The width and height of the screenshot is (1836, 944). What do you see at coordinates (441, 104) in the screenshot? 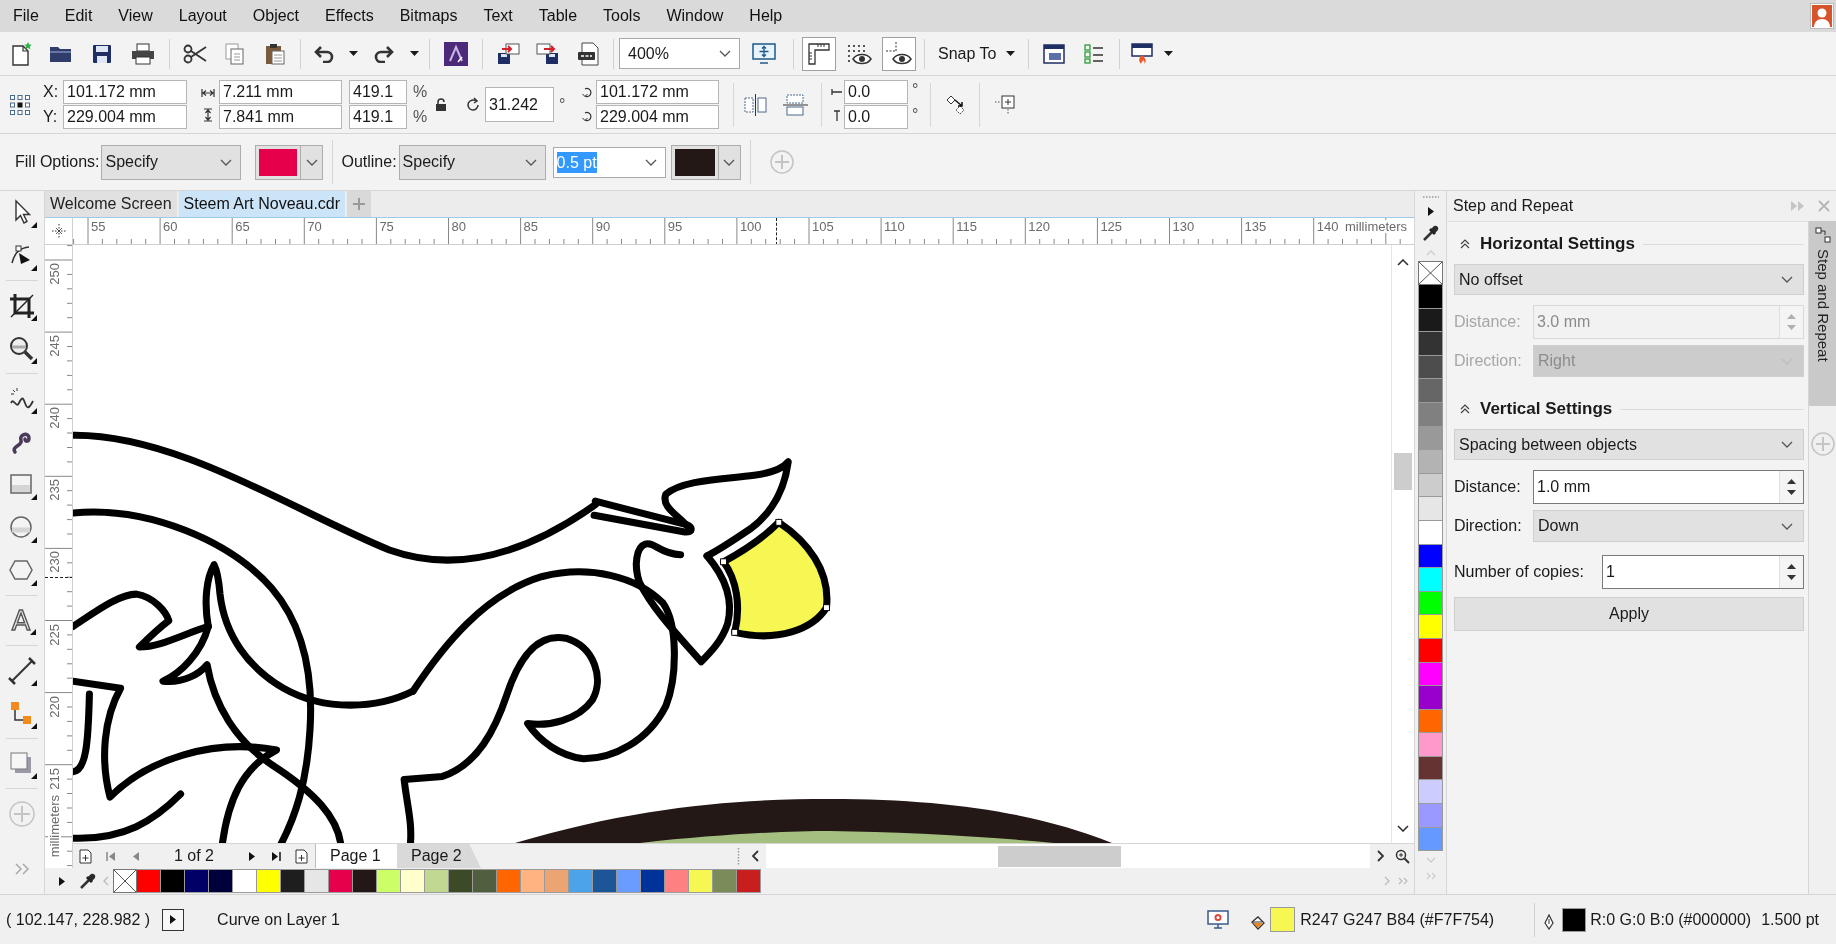
I see `lock-icon` at bounding box center [441, 104].